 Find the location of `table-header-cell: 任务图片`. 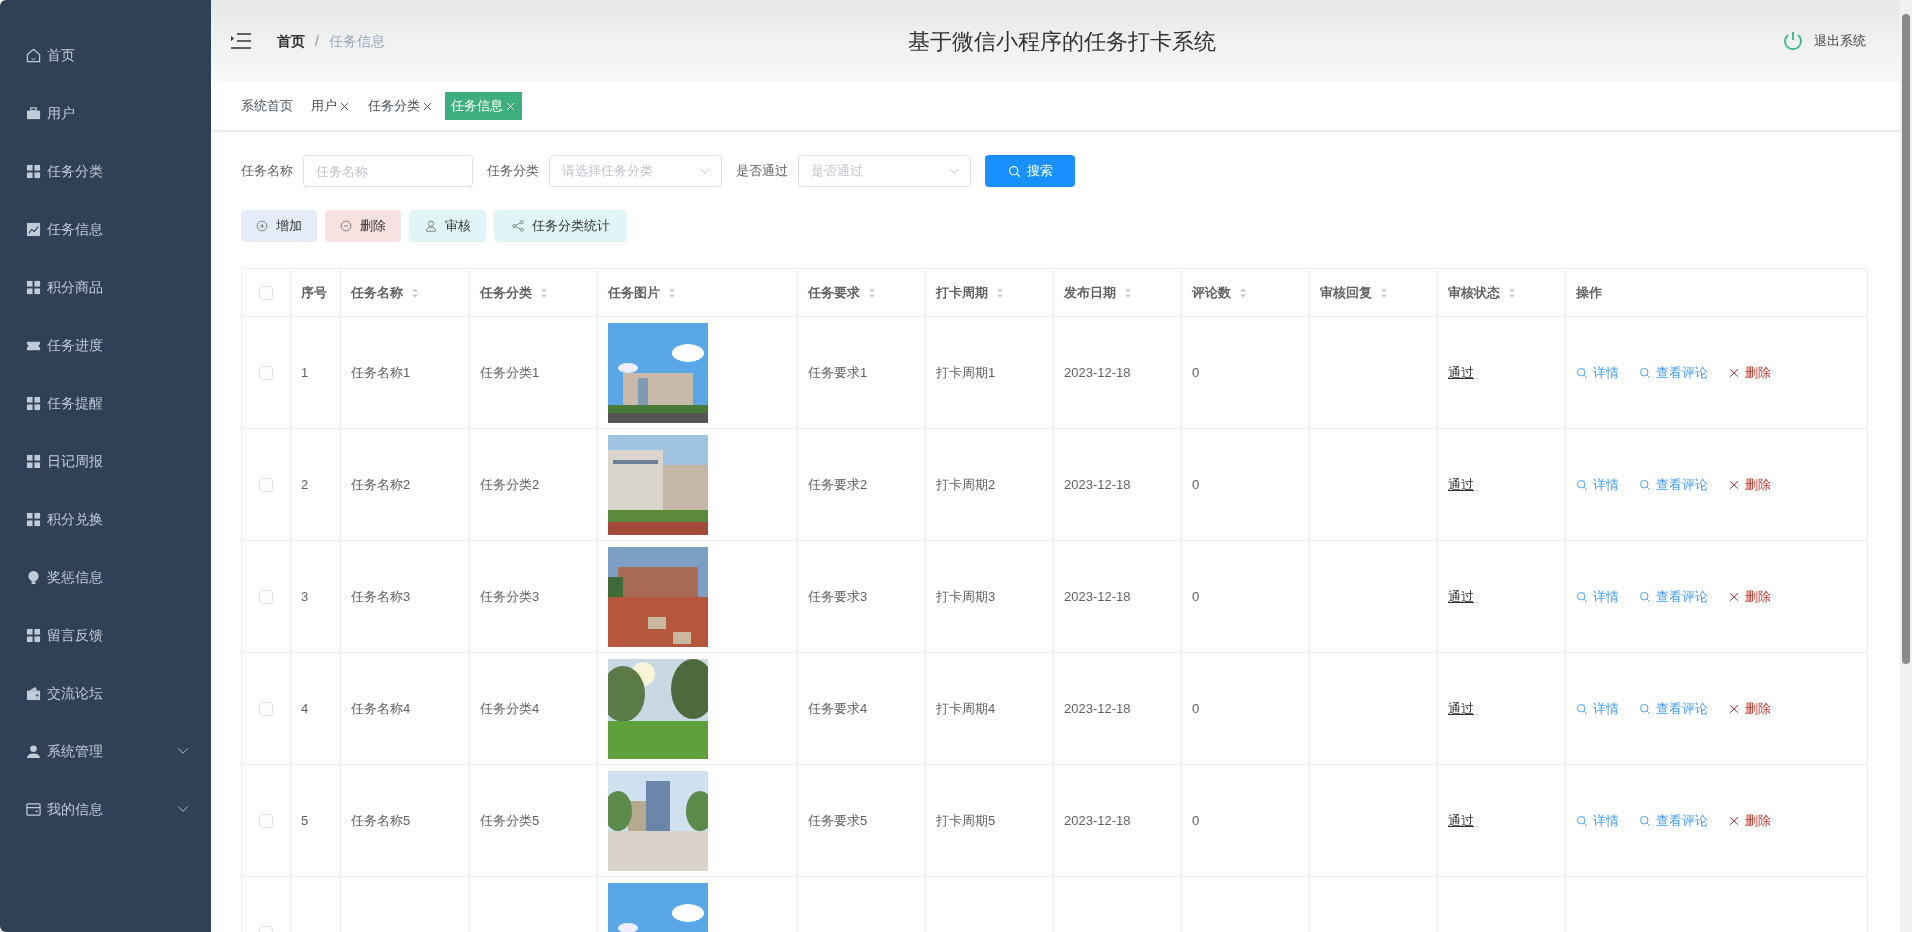

table-header-cell: 任务图片 is located at coordinates (697, 292).